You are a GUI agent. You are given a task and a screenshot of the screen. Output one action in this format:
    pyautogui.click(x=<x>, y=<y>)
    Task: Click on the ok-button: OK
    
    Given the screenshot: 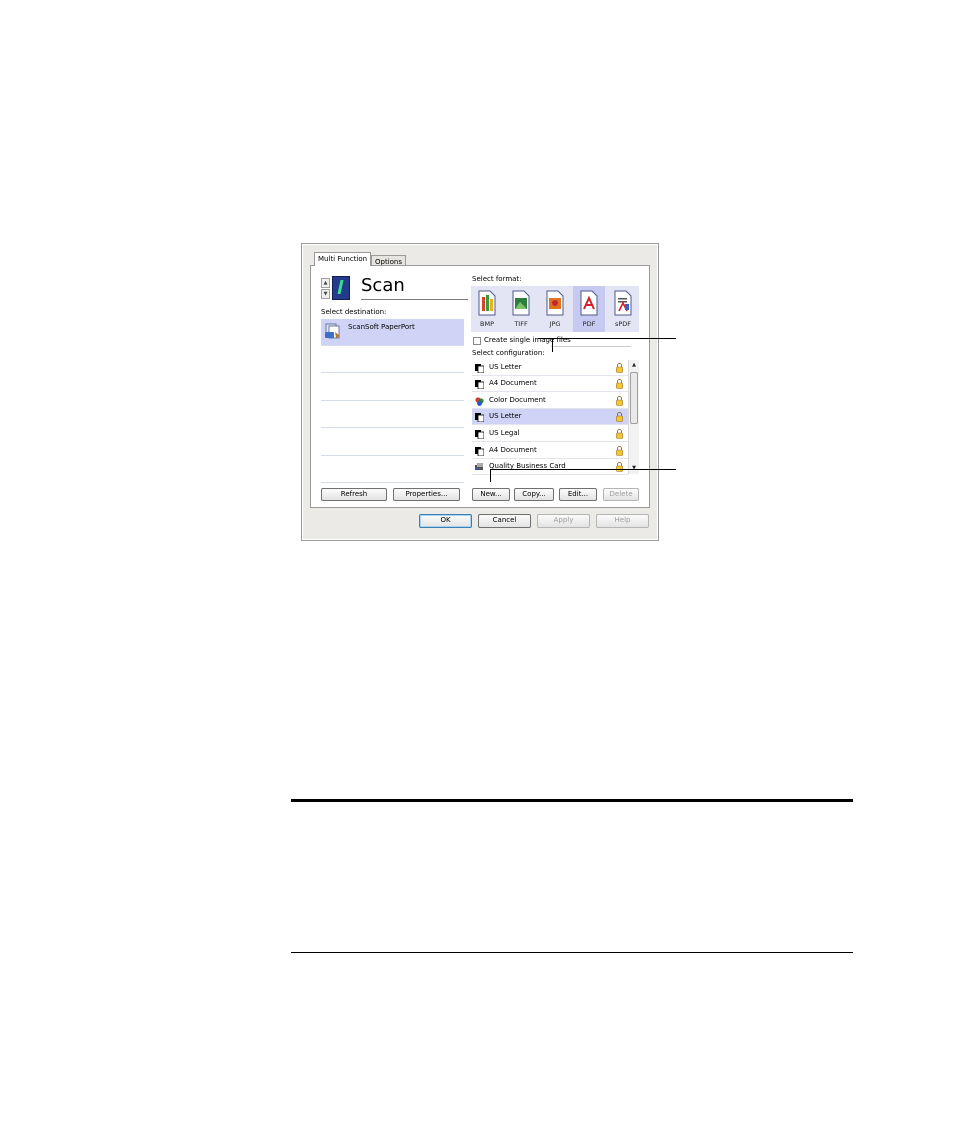 What is the action you would take?
    pyautogui.click(x=445, y=521)
    